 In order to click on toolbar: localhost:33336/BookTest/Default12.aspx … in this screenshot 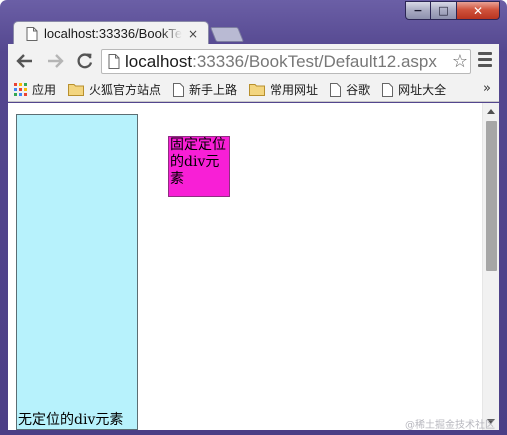, I will do `click(253, 61)`.